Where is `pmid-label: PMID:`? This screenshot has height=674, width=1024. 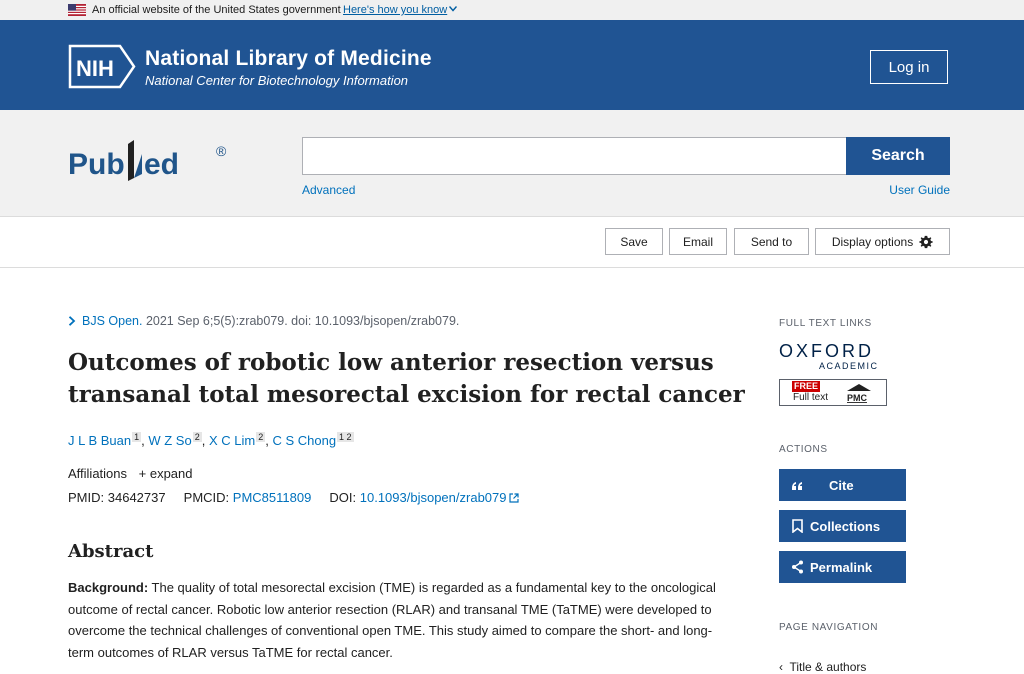
pmid-label: PMID: is located at coordinates (86, 497).